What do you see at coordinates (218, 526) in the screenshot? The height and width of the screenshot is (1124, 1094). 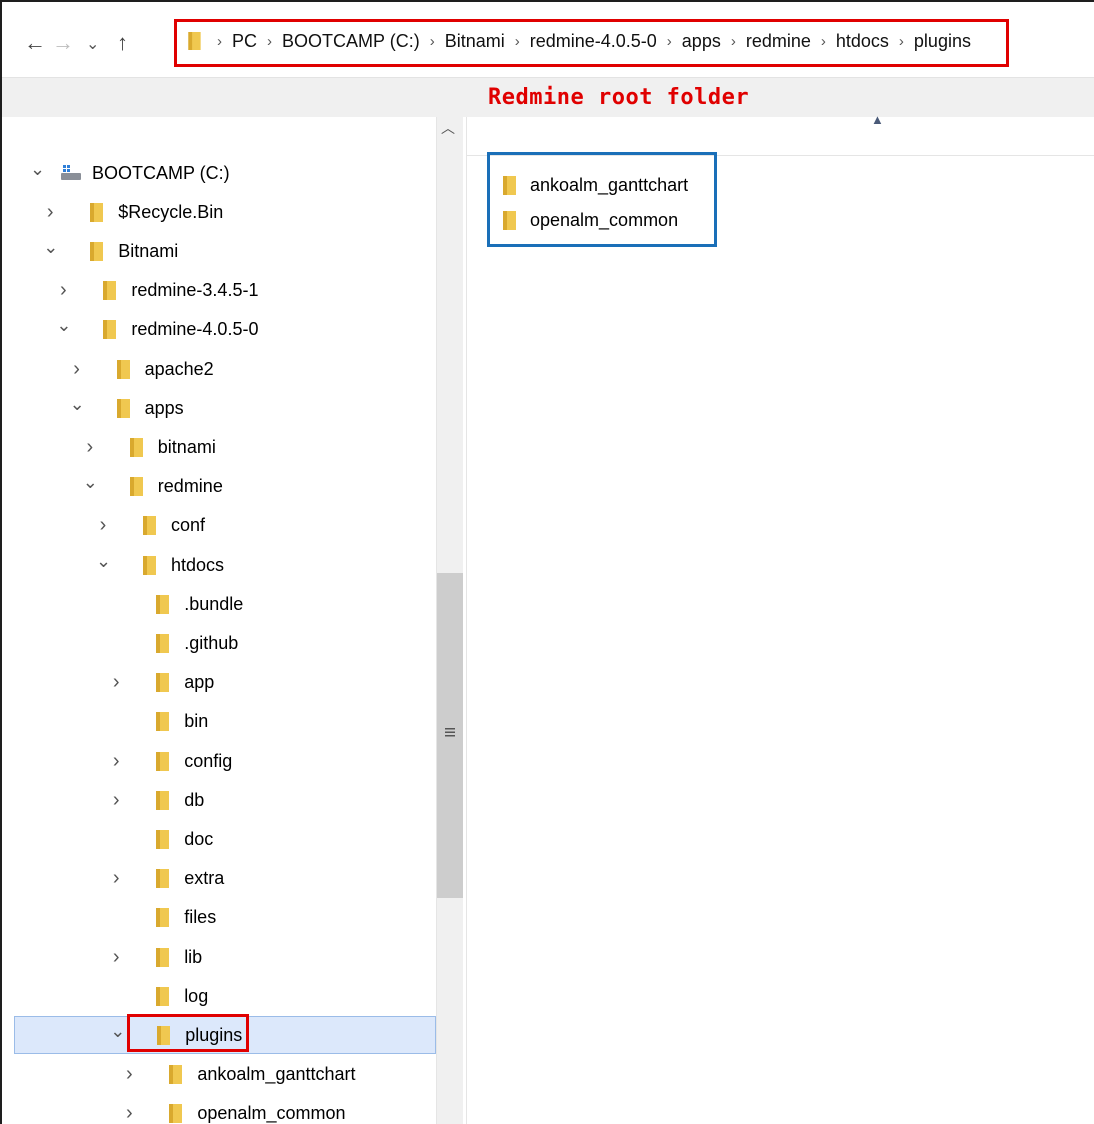 I see `tree-item: › conf` at bounding box center [218, 526].